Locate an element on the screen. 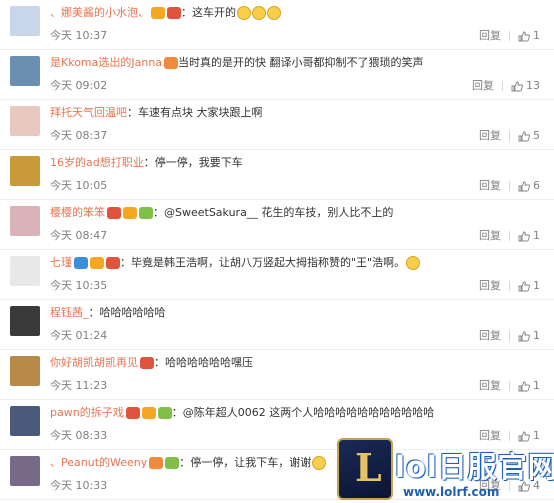 The width and height of the screenshot is (554, 503). username-link: 七瑾 is located at coordinates (61, 262).